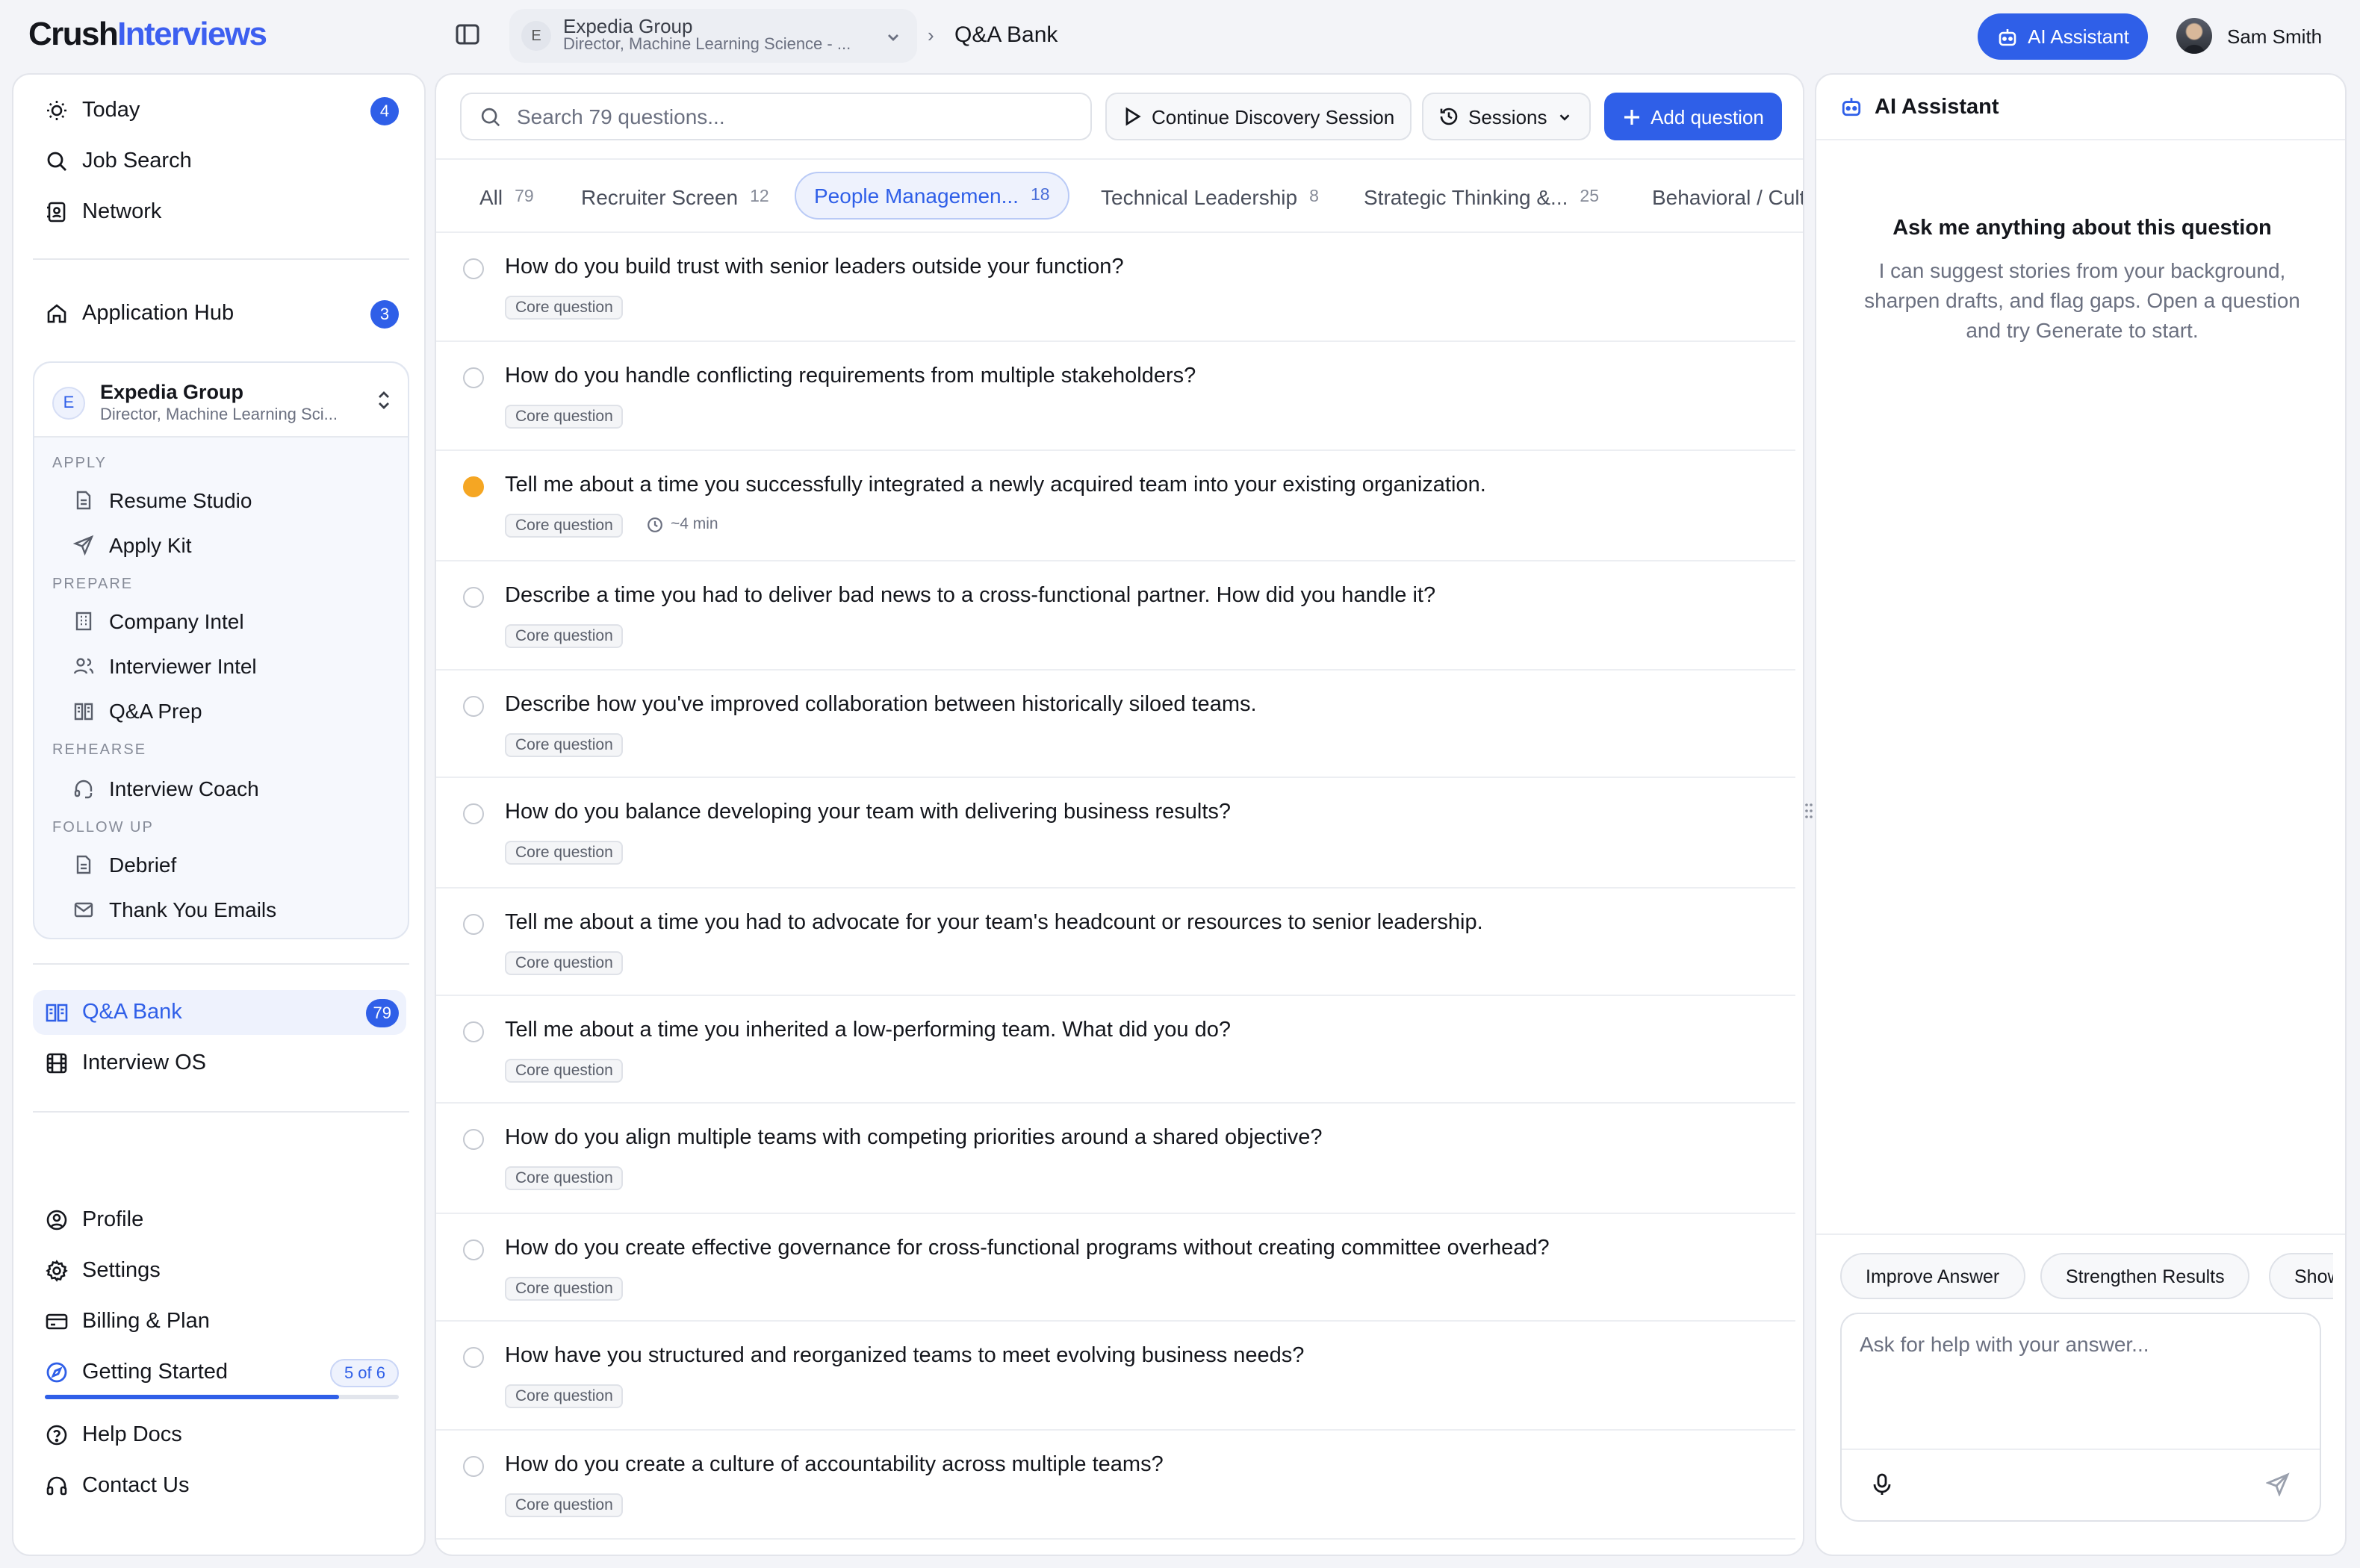  Describe the element at coordinates (155, 711) in the screenshot. I see `sidebar-item-label: Q&A Prep` at that location.